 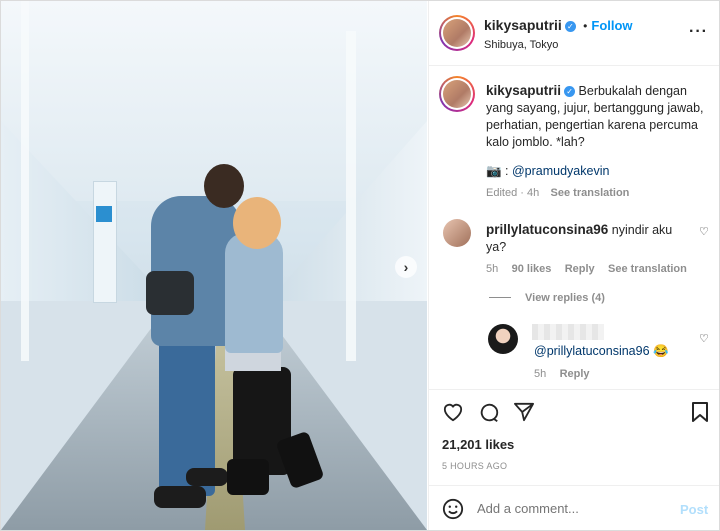 What do you see at coordinates (224, 186) in the screenshot?
I see `man-head` at bounding box center [224, 186].